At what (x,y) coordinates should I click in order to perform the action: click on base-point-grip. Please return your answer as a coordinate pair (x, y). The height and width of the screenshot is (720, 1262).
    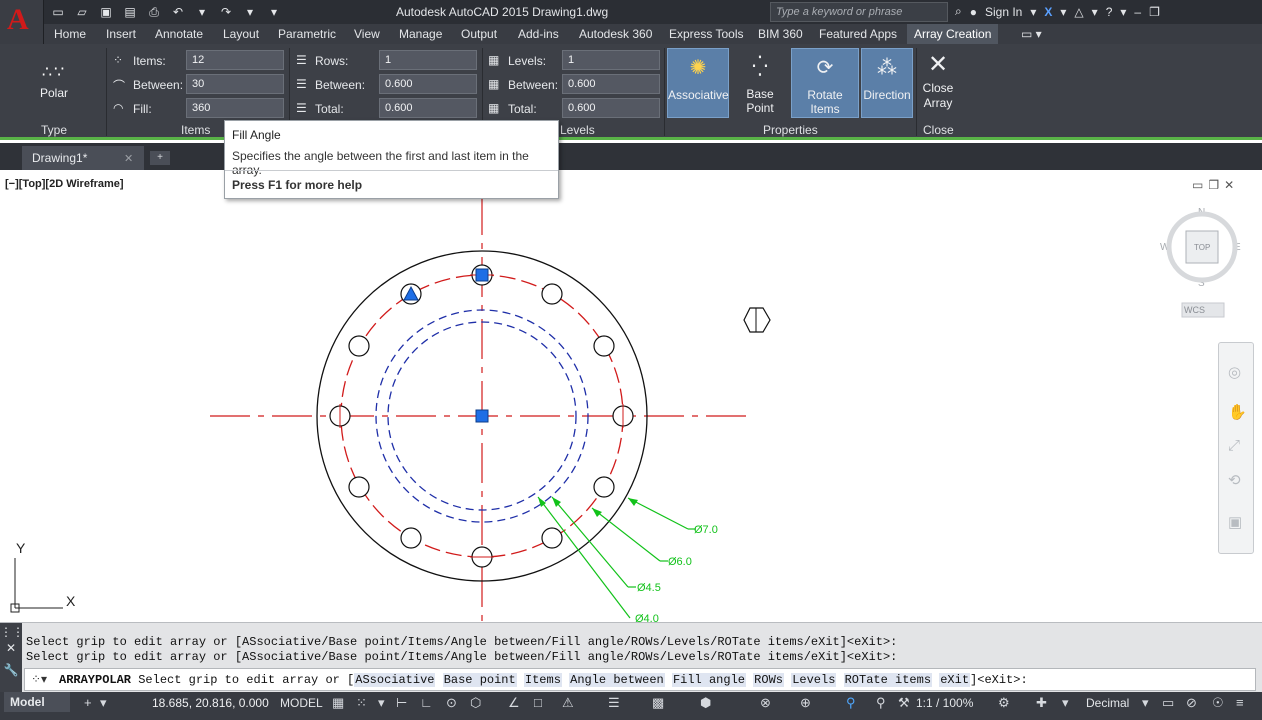
    Looking at the image, I should click on (482, 416).